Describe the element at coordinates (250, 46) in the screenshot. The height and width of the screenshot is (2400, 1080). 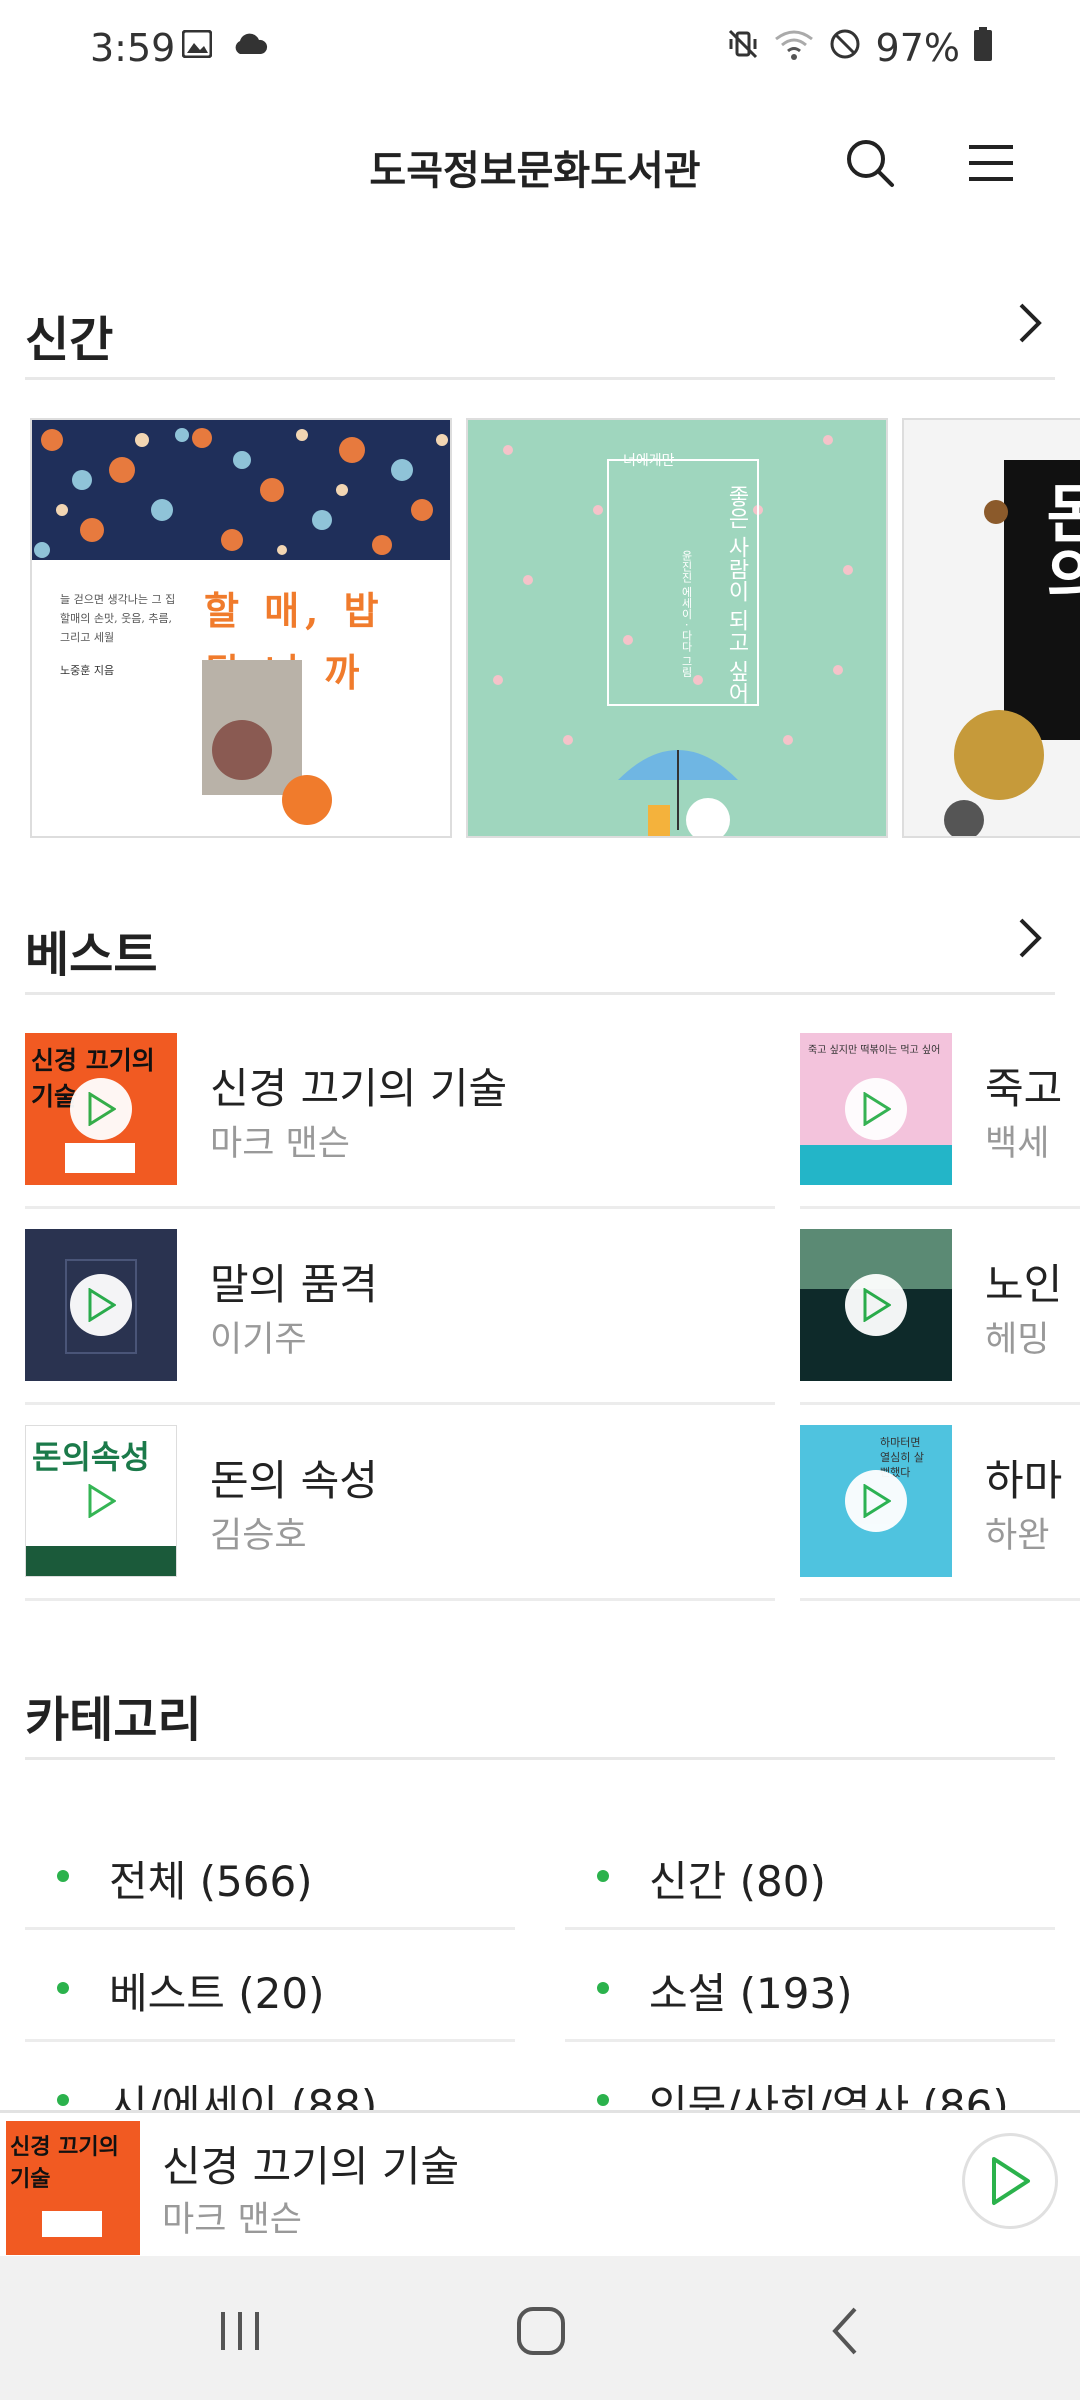
I see `cloud-icon` at that location.